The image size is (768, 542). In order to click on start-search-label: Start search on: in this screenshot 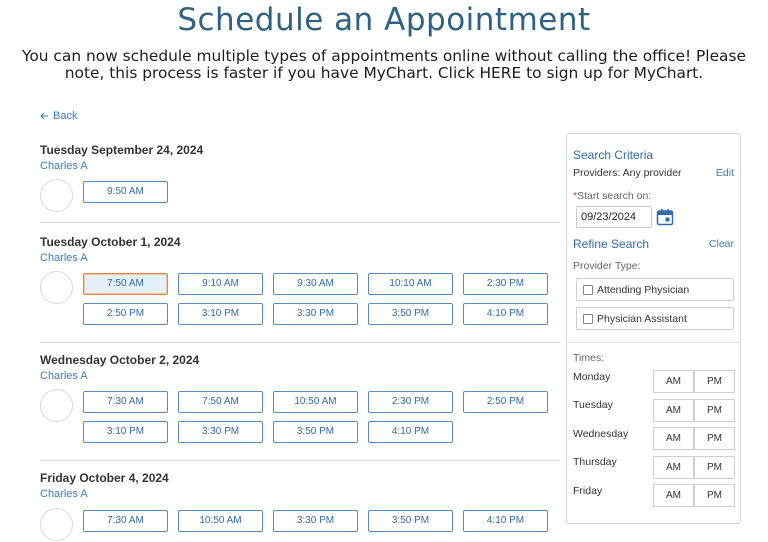, I will do `click(614, 196)`.